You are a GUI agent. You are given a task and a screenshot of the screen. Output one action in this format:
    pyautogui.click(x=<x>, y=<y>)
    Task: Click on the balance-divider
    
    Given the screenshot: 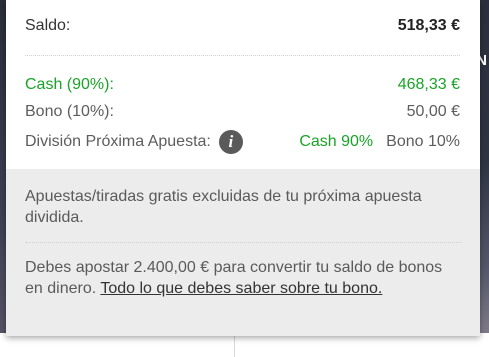 What is the action you would take?
    pyautogui.click(x=242, y=55)
    